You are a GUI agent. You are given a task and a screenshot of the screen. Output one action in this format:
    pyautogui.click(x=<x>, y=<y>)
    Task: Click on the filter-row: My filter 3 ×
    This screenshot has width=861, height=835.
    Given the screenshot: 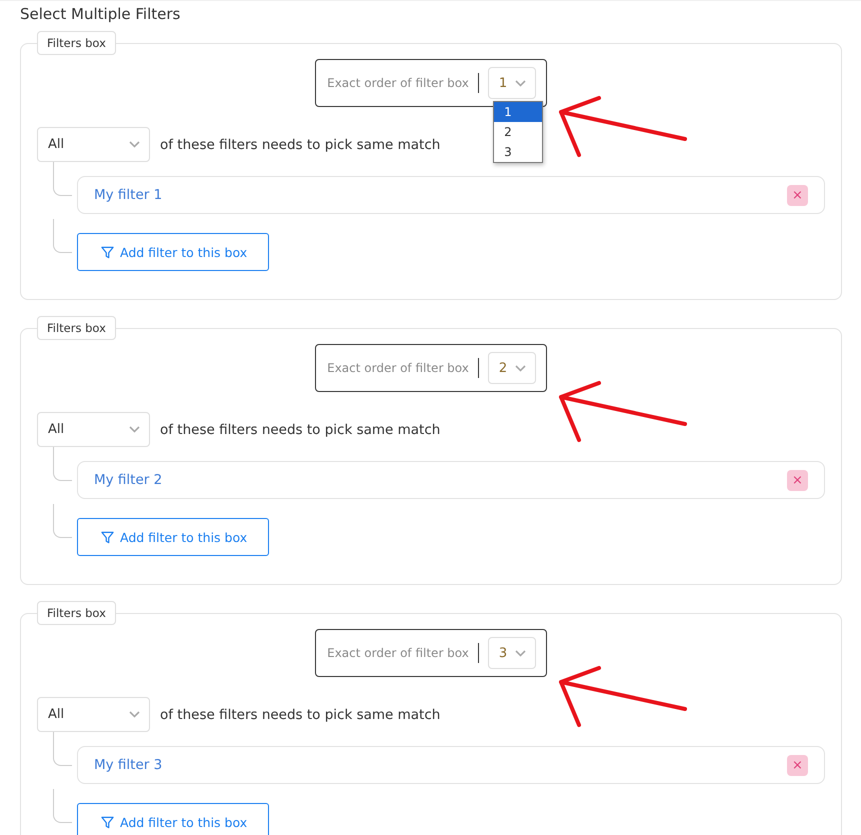 What is the action you would take?
    pyautogui.click(x=451, y=765)
    